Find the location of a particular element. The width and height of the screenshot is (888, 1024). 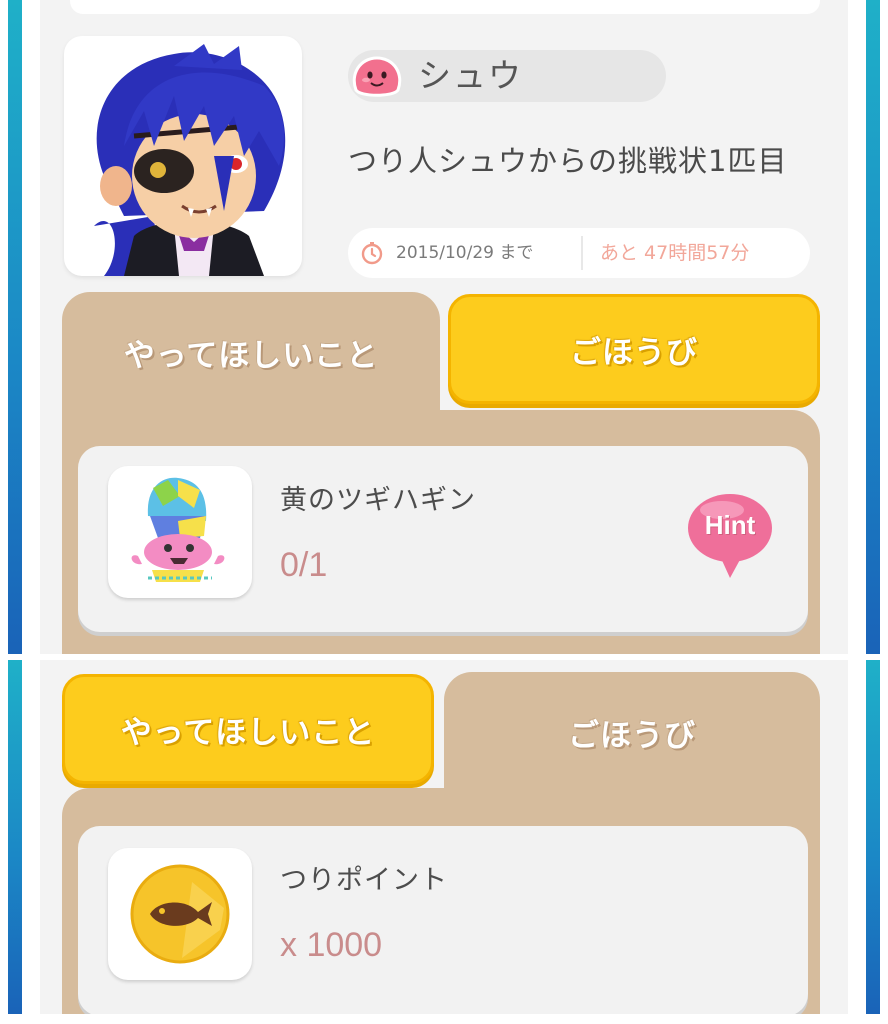

fish-coin-icon is located at coordinates (180, 914).